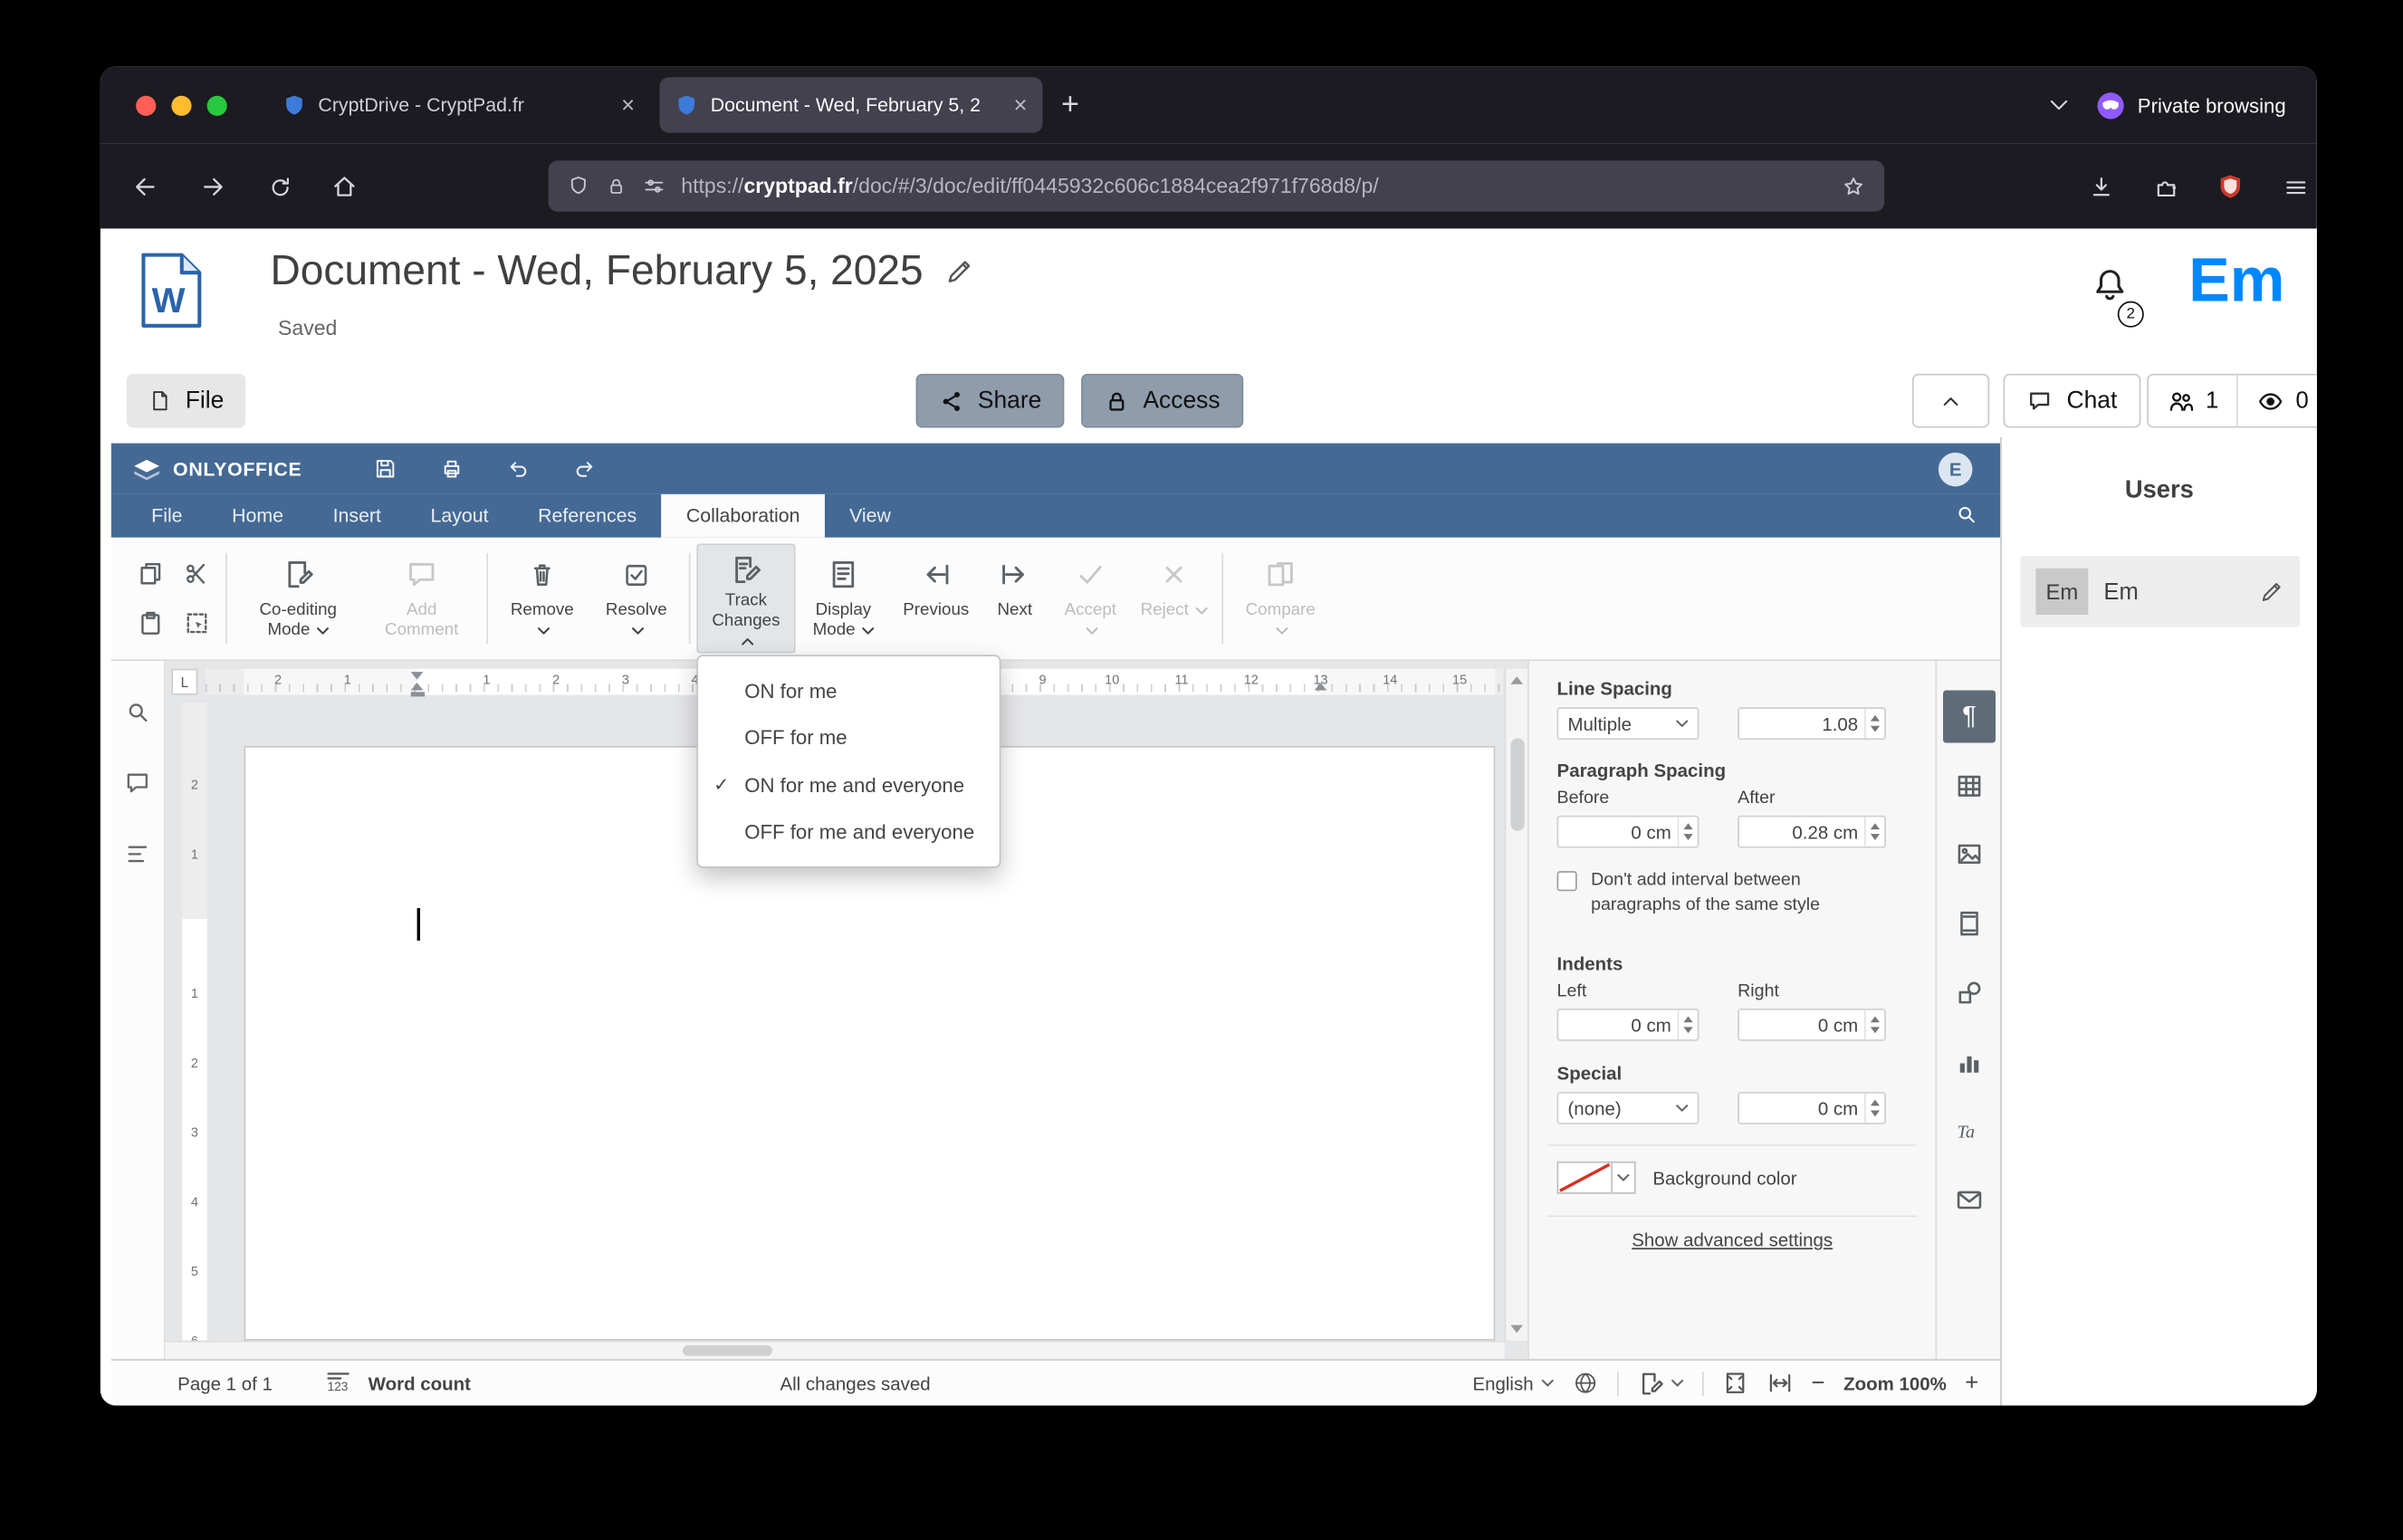  What do you see at coordinates (849, 737) in the screenshot?
I see `menu-item-off-for-me: ✓ OFF for me` at bounding box center [849, 737].